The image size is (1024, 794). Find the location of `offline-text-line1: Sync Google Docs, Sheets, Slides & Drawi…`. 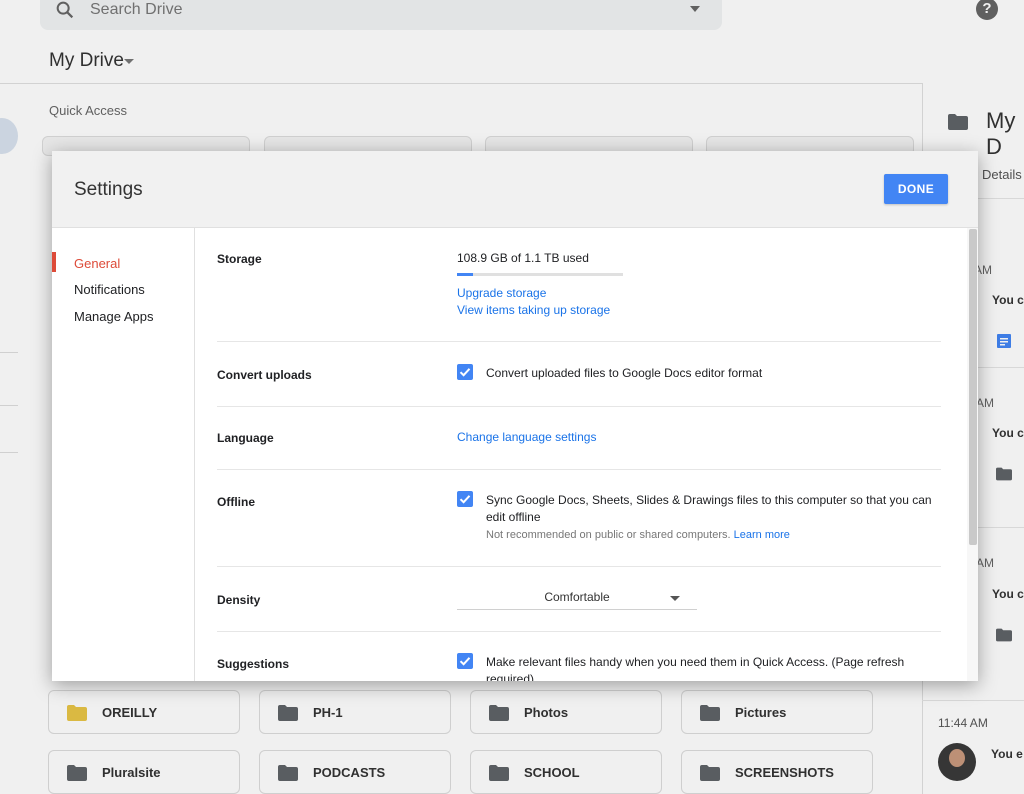

offline-text-line1: Sync Google Docs, Sheets, Slides & Drawi… is located at coordinates (709, 500).